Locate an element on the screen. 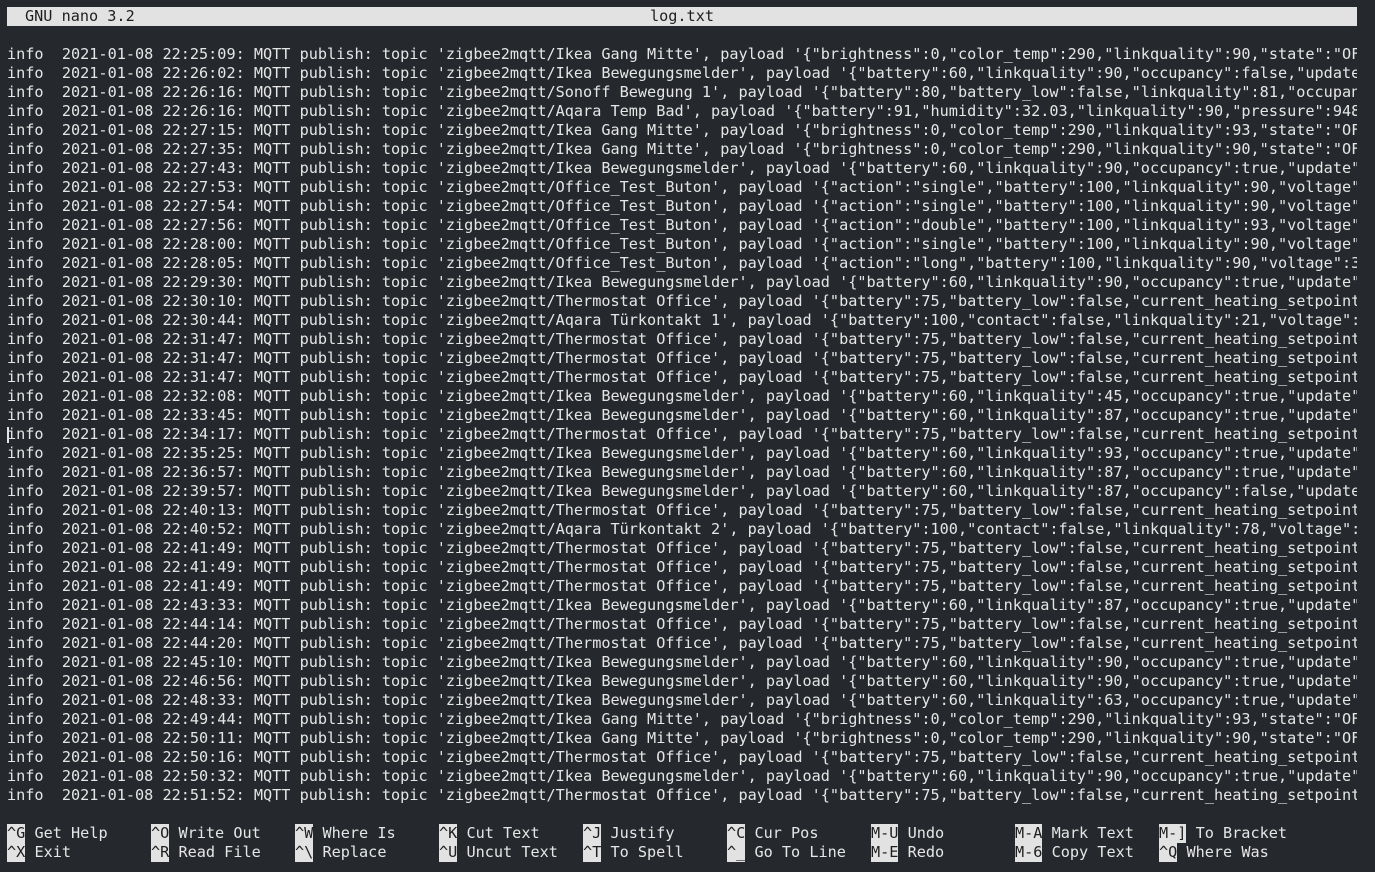 The height and width of the screenshot is (872, 1375). shortcut-label: Justify is located at coordinates (642, 833).